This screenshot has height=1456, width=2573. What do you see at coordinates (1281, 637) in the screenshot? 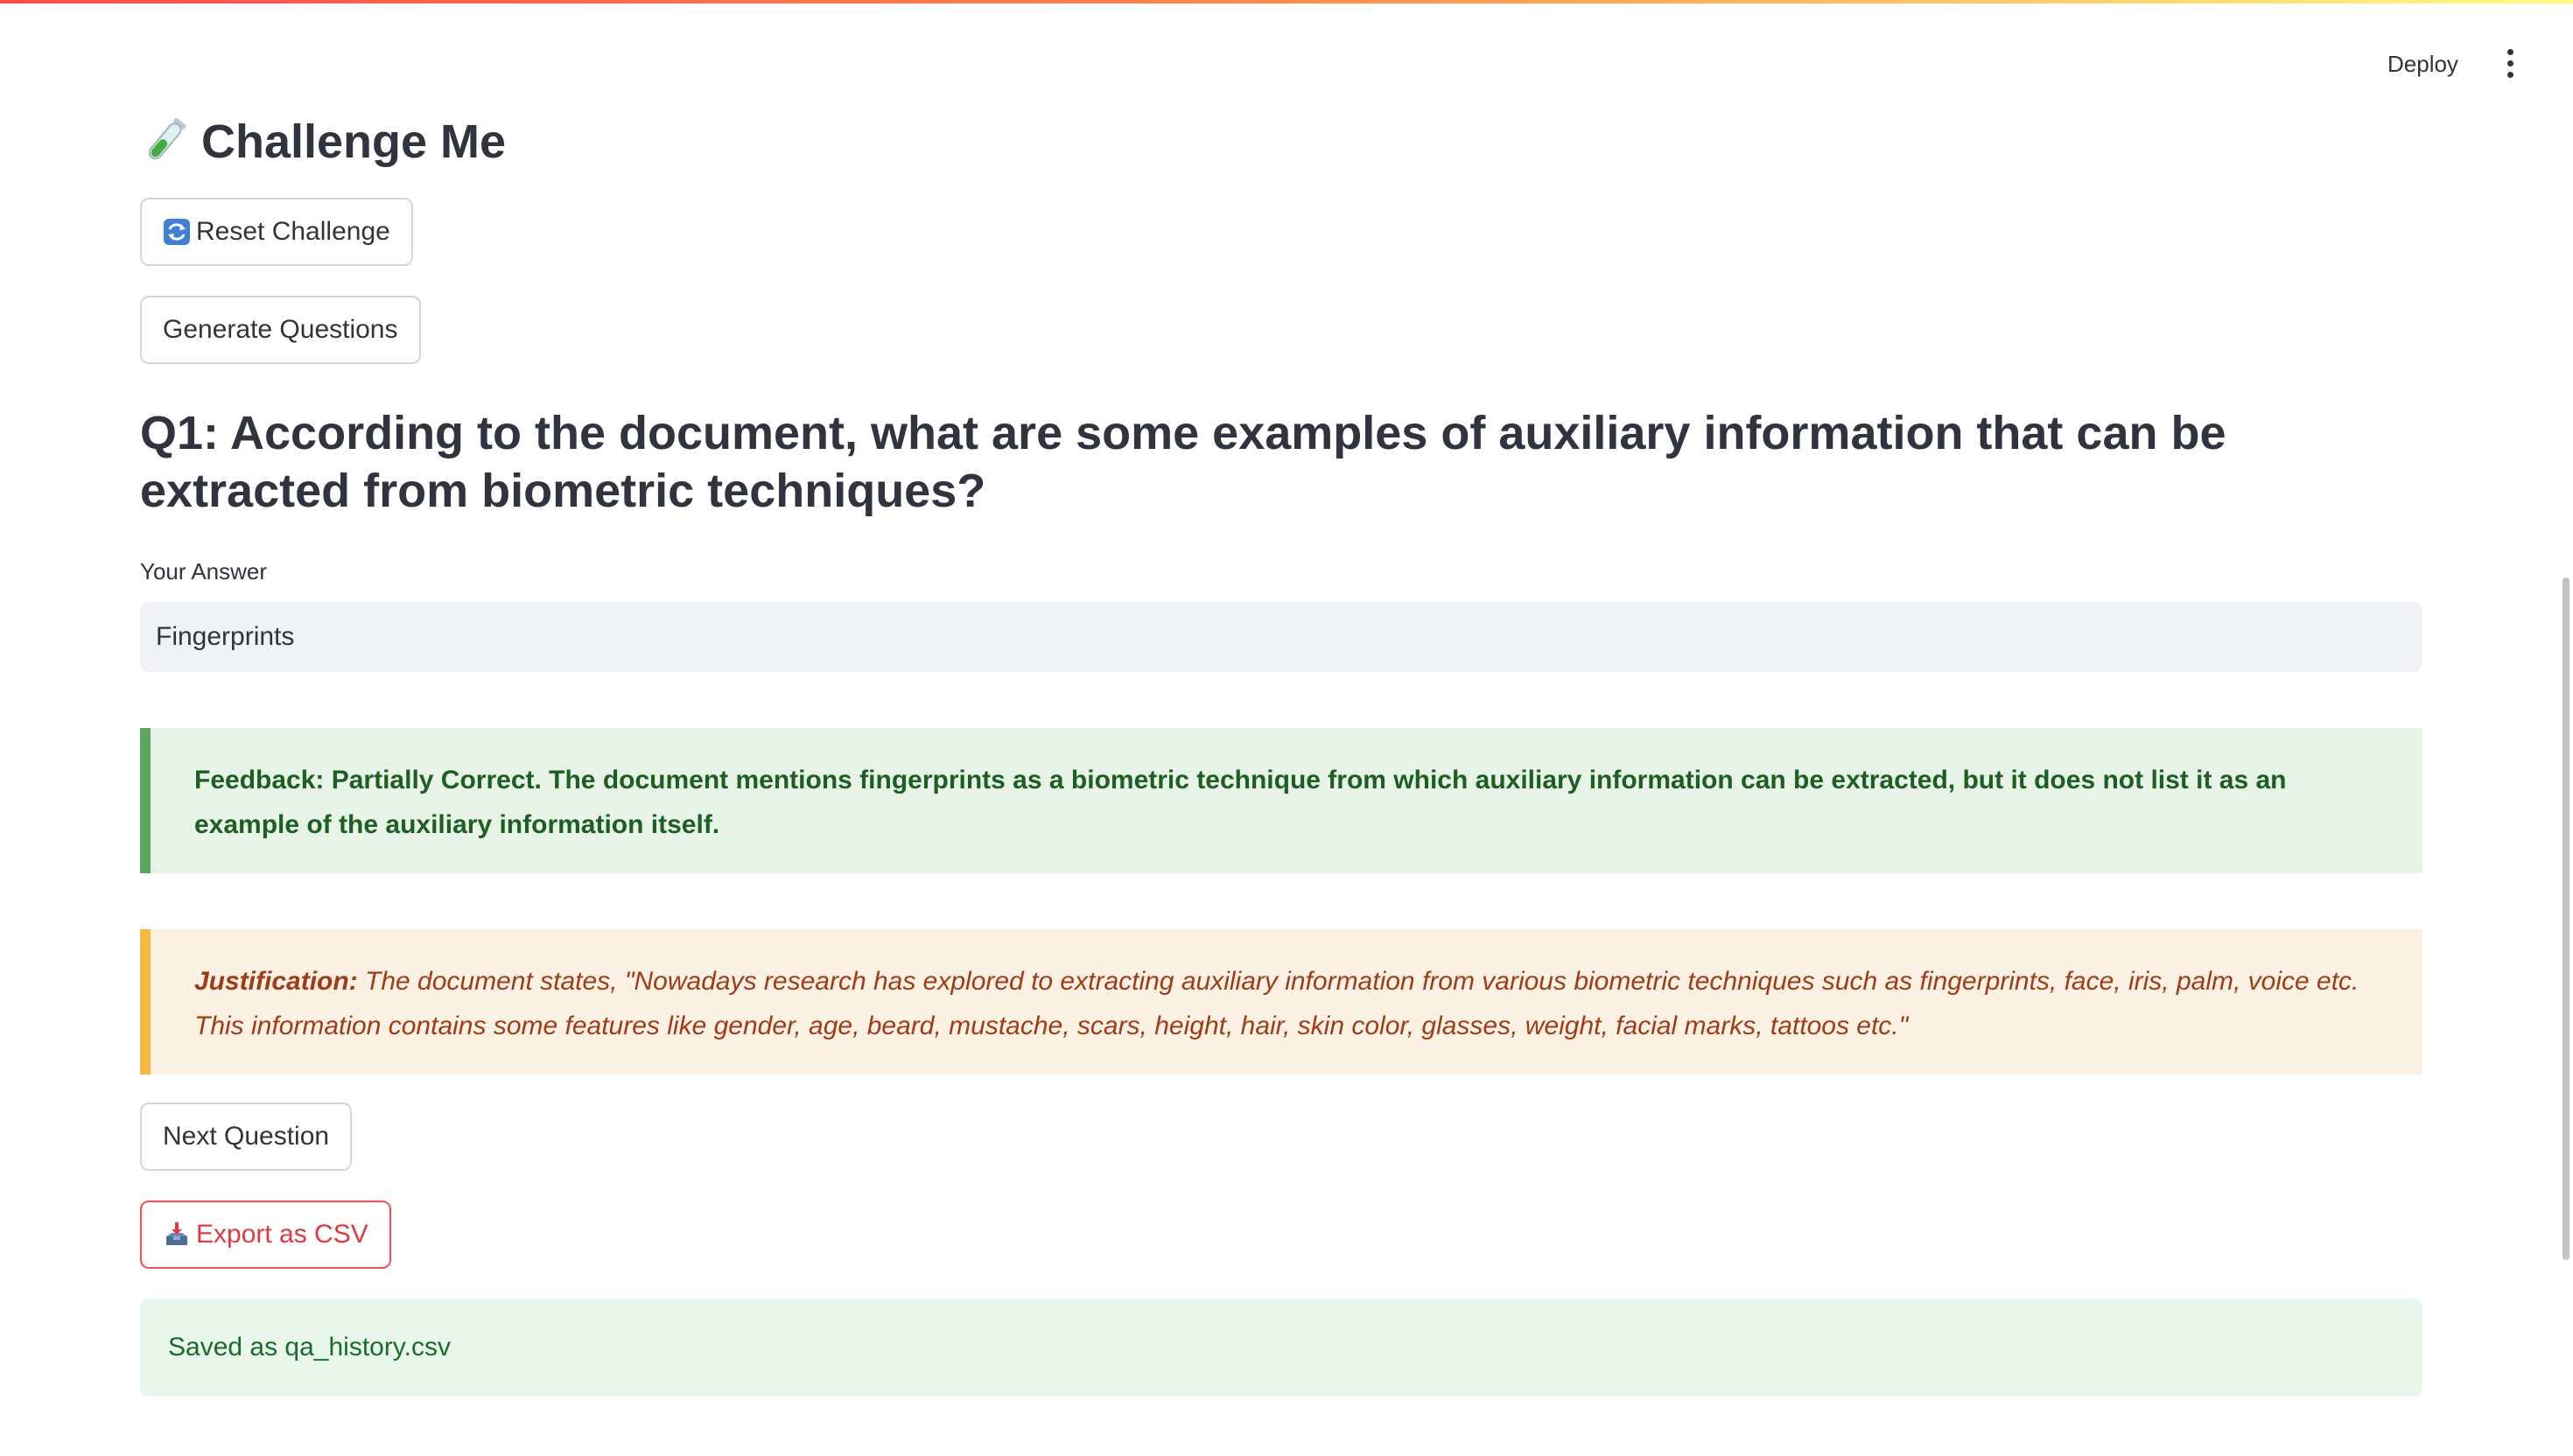
I see `answer-input` at bounding box center [1281, 637].